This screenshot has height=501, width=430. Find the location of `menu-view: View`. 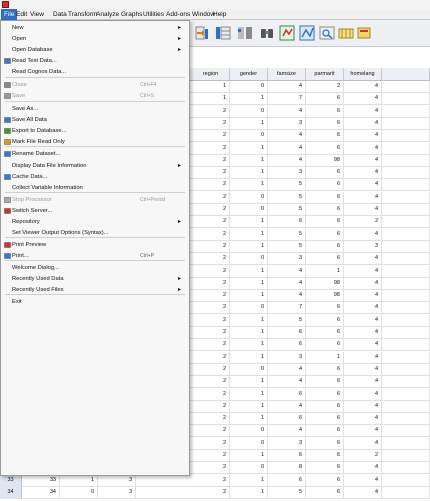

menu-view: View is located at coordinates (37, 14).